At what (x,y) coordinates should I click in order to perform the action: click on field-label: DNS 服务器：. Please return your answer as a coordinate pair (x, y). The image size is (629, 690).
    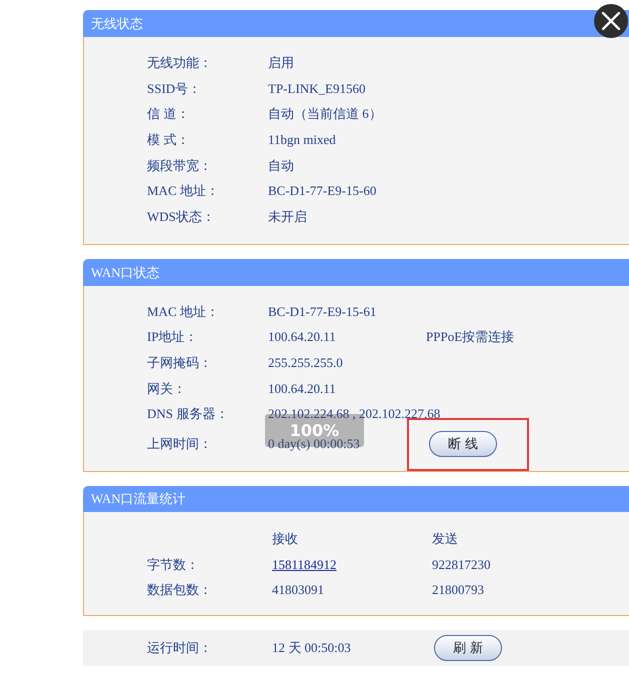
    Looking at the image, I should click on (188, 414).